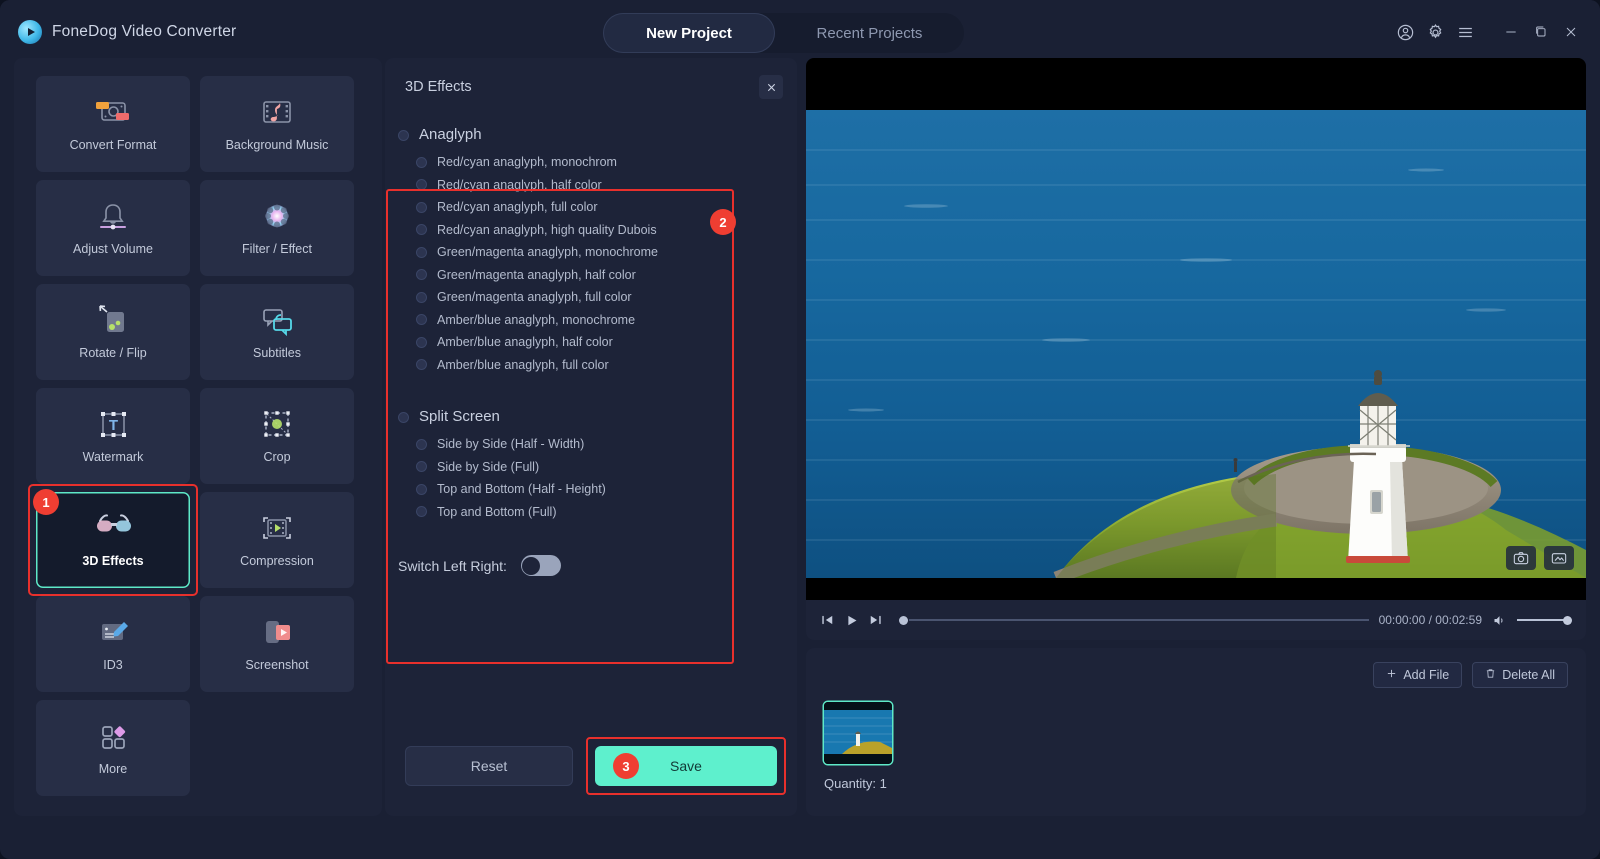 The image size is (1600, 859). Describe the element at coordinates (1465, 32) in the screenshot. I see `hamburger-menu-icon` at that location.